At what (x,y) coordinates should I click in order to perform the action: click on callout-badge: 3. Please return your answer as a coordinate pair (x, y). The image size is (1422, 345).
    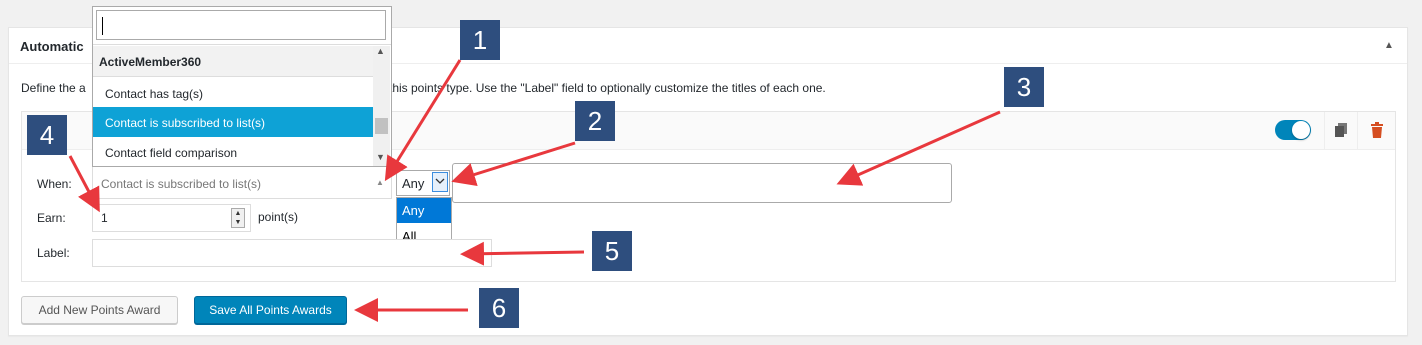
    Looking at the image, I should click on (1024, 87).